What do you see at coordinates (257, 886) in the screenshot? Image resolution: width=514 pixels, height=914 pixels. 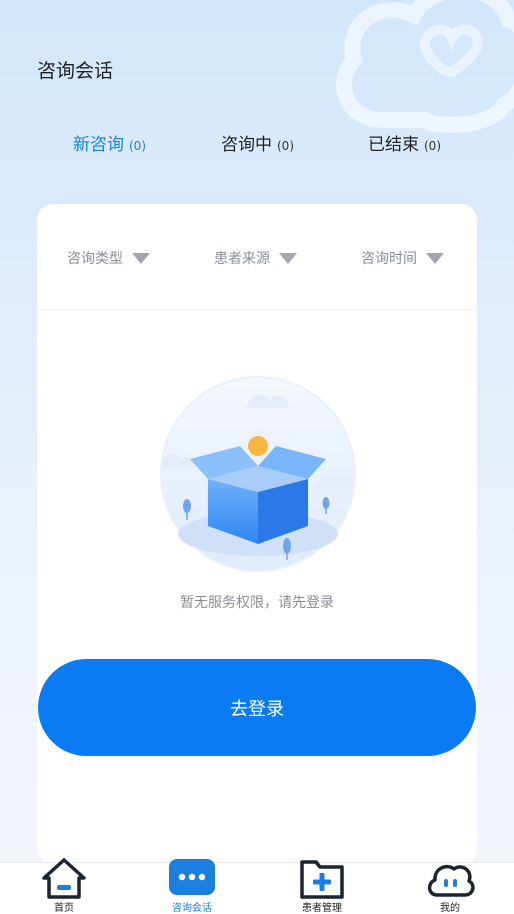 I see `bottom-nav: 首页 咨询会话 患者管理 我的` at bounding box center [257, 886].